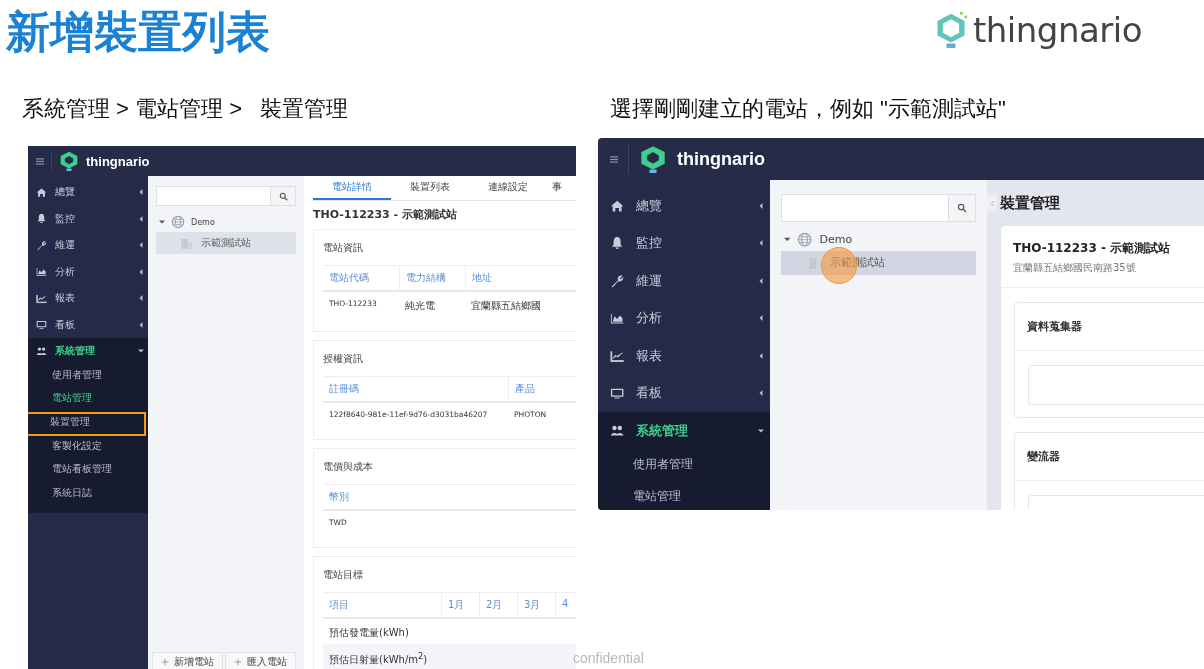 The width and height of the screenshot is (1204, 669). Describe the element at coordinates (186, 109) in the screenshot. I see `step-caption: 系統管理 > 電站管理 > 裝置管理` at that location.